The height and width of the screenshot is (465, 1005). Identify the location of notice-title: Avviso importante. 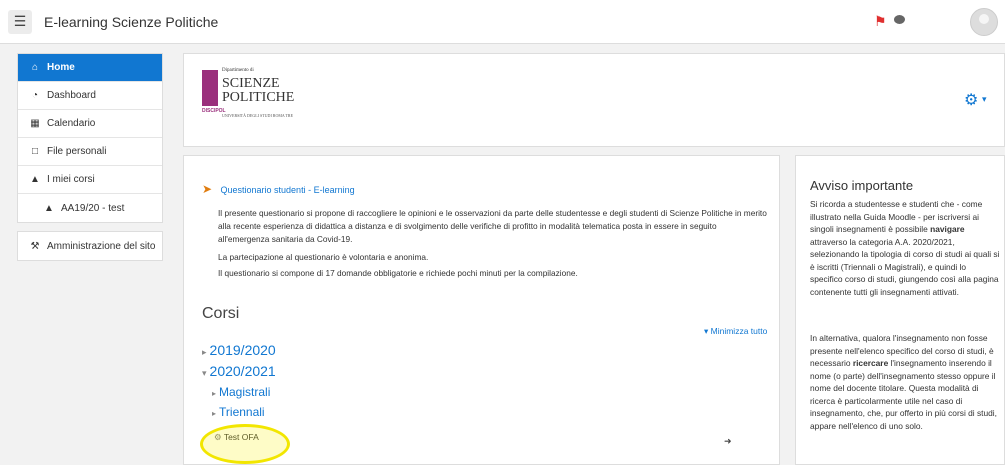
(862, 185).